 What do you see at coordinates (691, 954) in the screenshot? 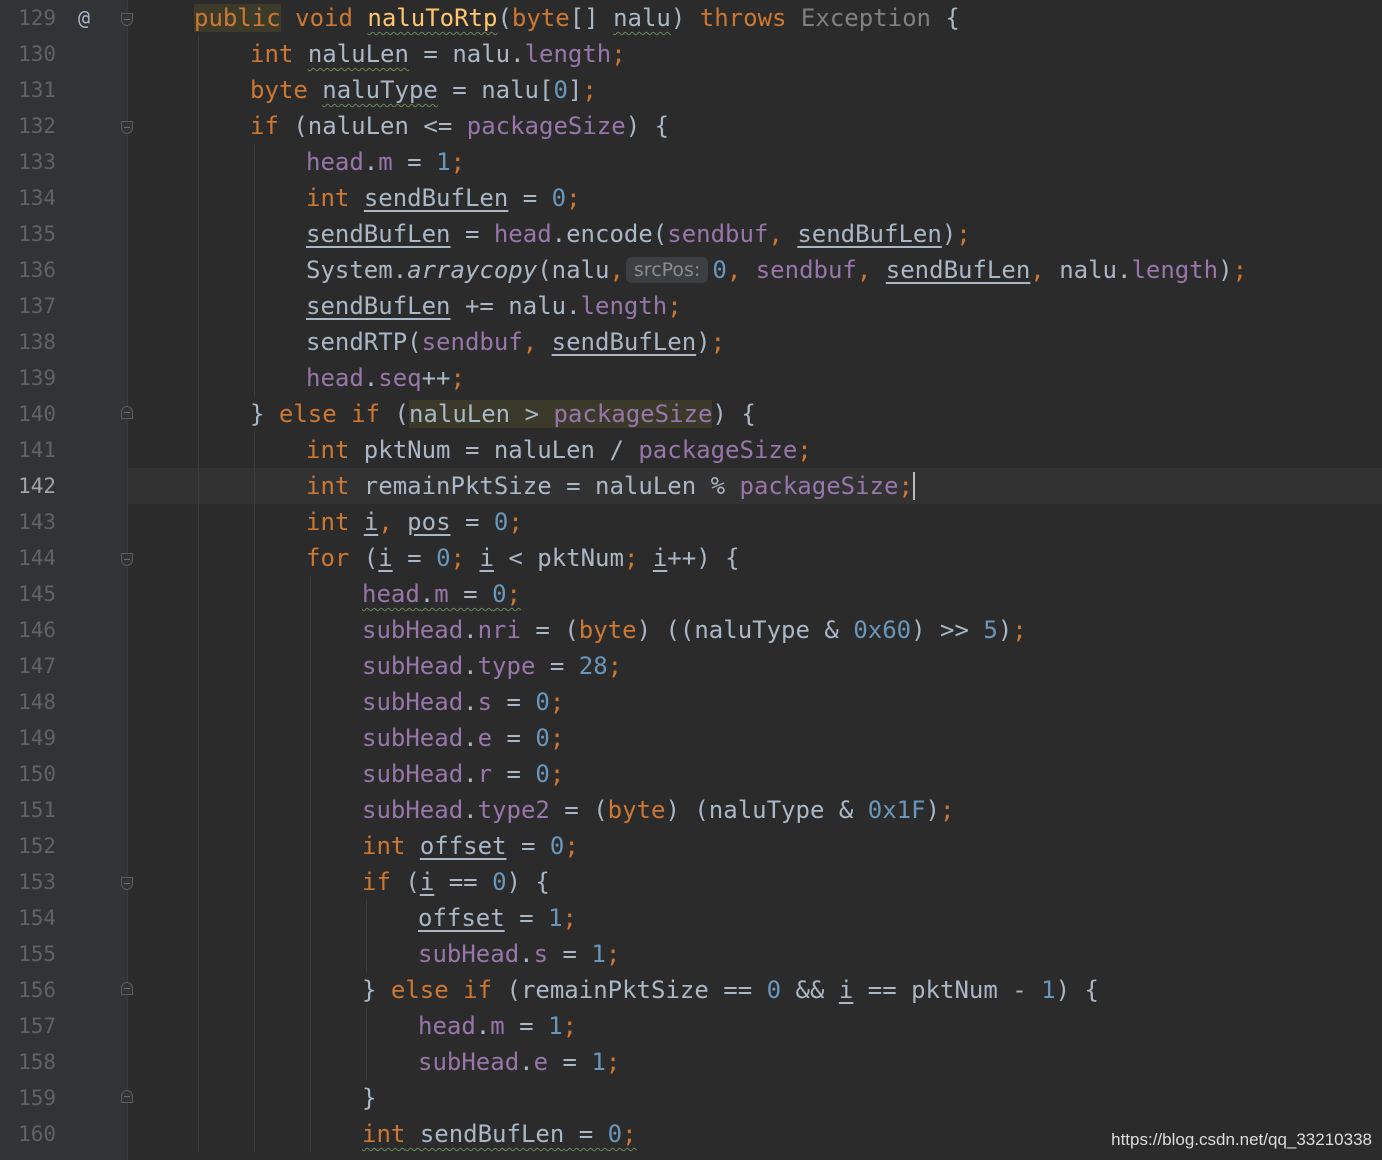
I see `code-line: 155 subHead.s = 1;` at bounding box center [691, 954].